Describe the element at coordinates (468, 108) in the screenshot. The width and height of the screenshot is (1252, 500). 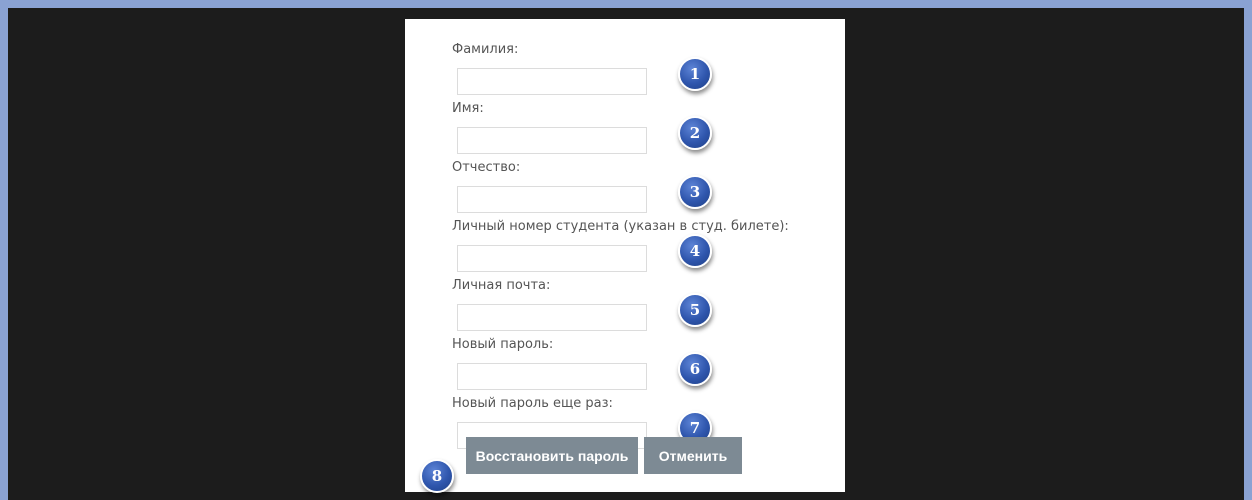
I see `first-name-label: Имя:` at that location.